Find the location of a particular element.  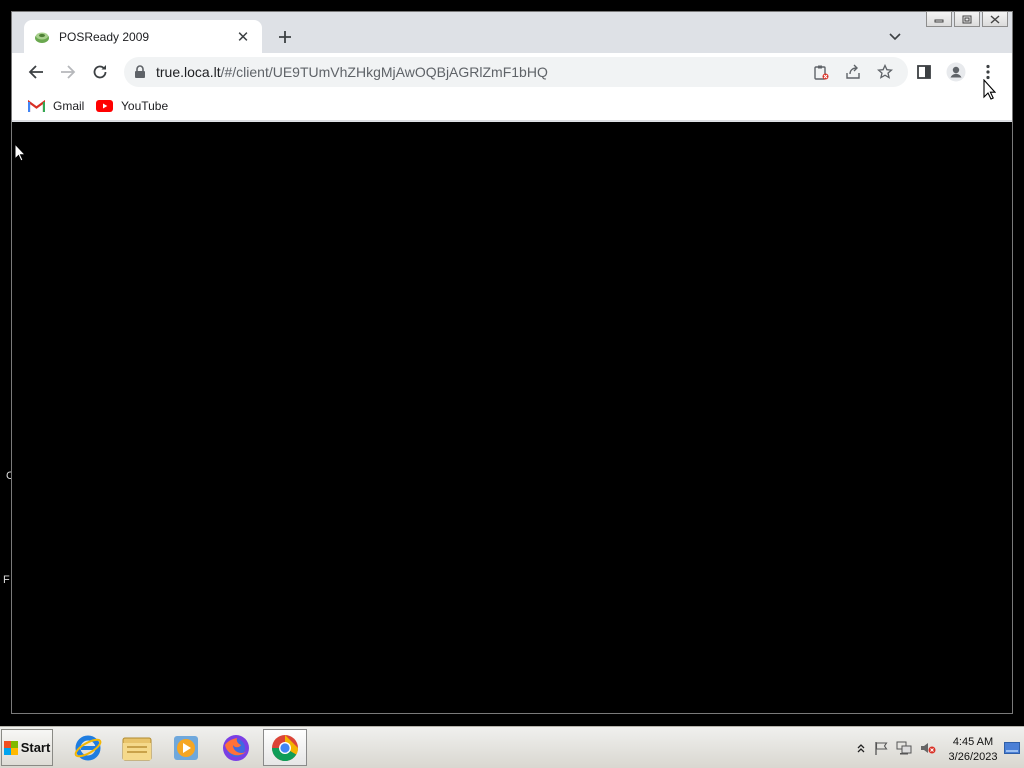

profile-button is located at coordinates (956, 72).